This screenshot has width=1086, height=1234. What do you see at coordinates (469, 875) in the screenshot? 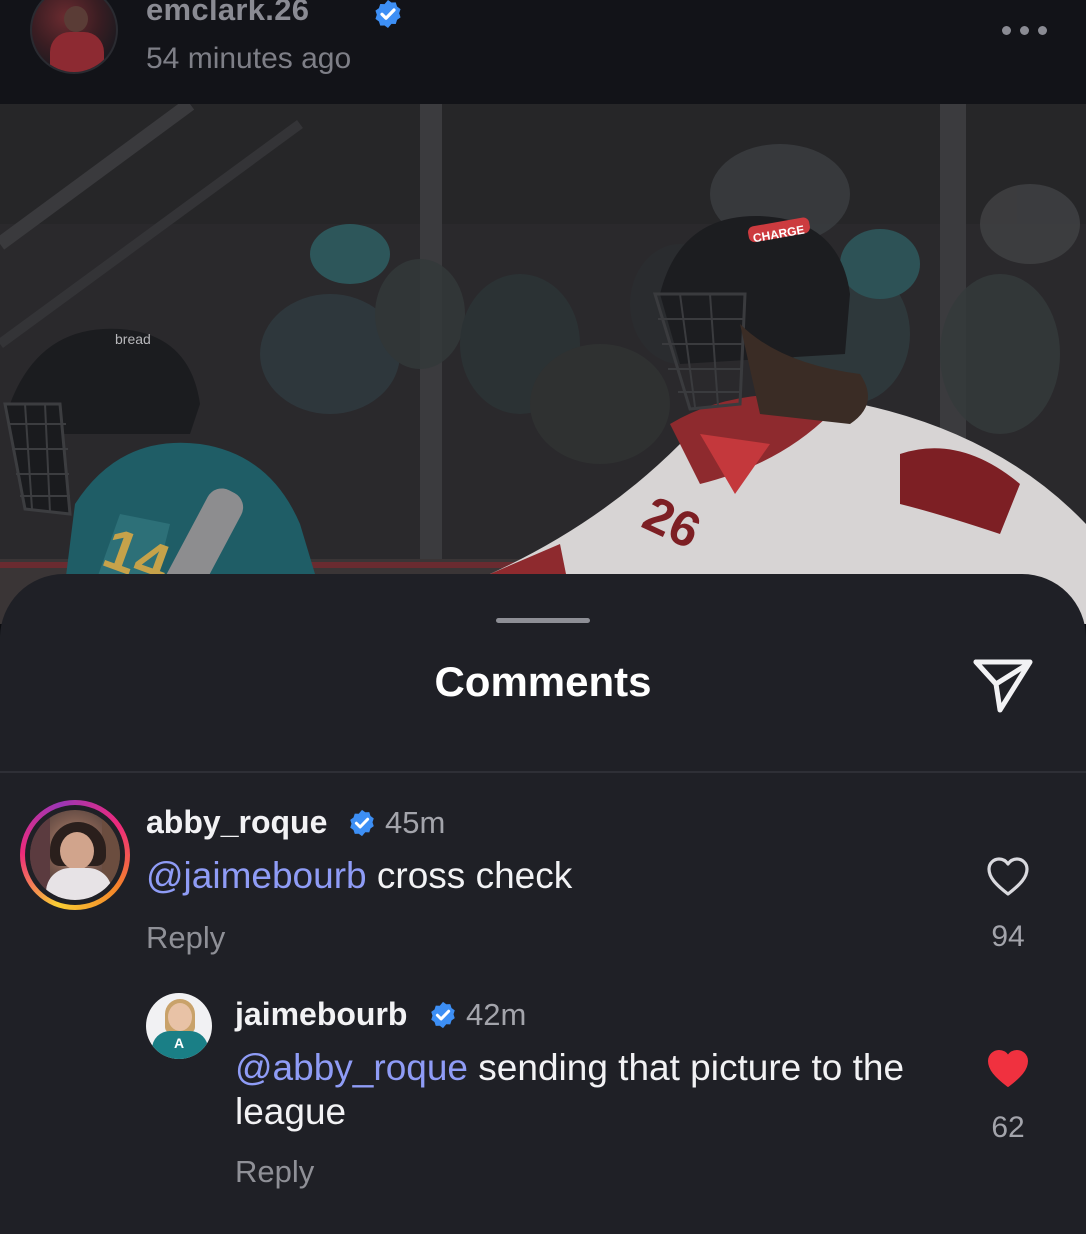
I see `comment-body: cross check` at bounding box center [469, 875].